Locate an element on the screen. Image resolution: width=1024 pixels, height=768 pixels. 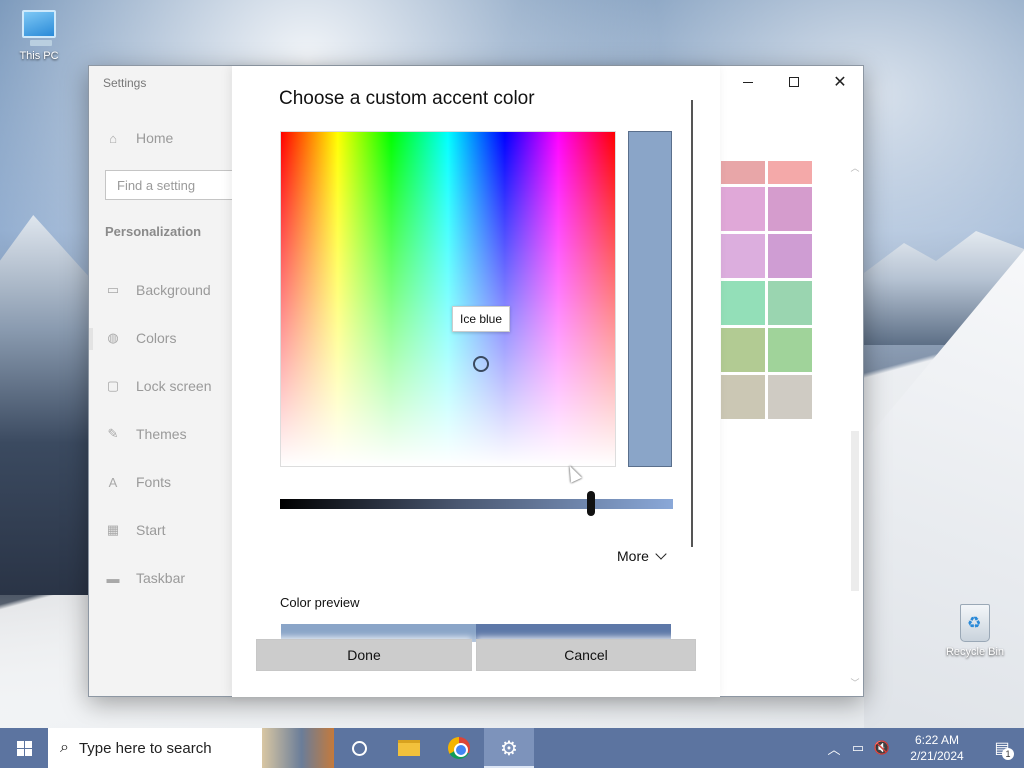
action-center-button: ▤ 1 is located at coordinates (1002, 748).